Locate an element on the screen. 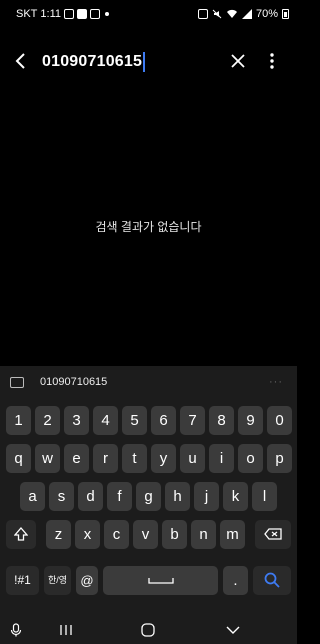 The width and height of the screenshot is (320, 644). number-key-8: 8 is located at coordinates (221, 420).